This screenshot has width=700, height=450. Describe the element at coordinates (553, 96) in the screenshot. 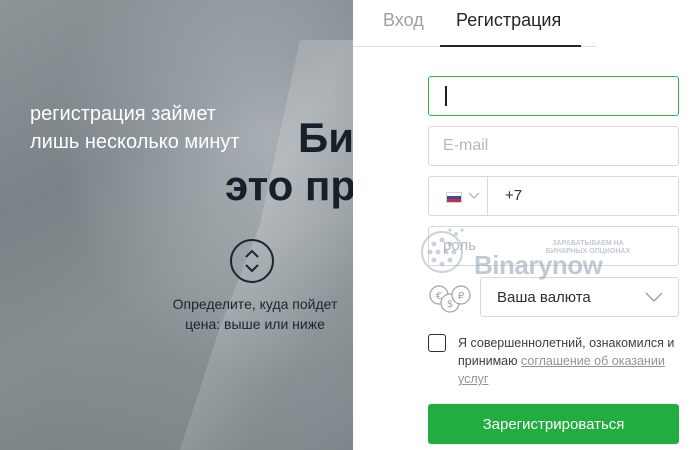

I see `name-input` at that location.